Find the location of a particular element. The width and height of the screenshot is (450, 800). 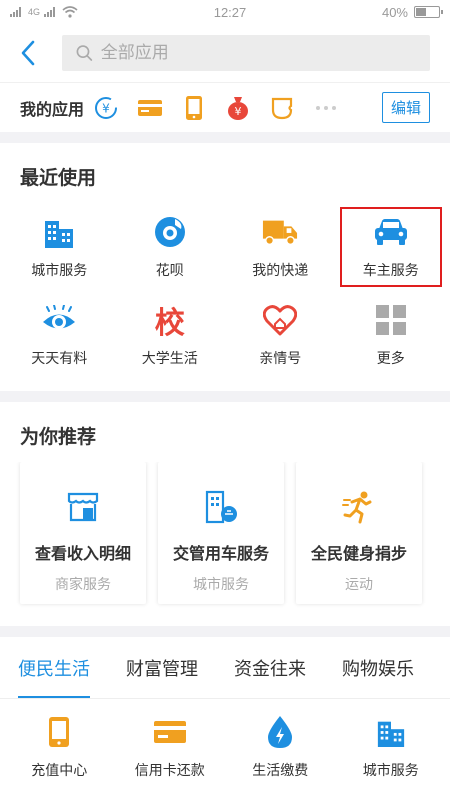

tab-convenience: 便民生活 is located at coordinates (54, 667).